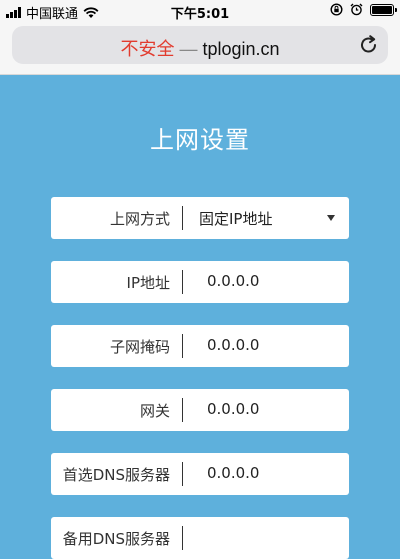 This screenshot has height=559, width=400. Describe the element at coordinates (383, 9) in the screenshot. I see `battery-icon` at that location.